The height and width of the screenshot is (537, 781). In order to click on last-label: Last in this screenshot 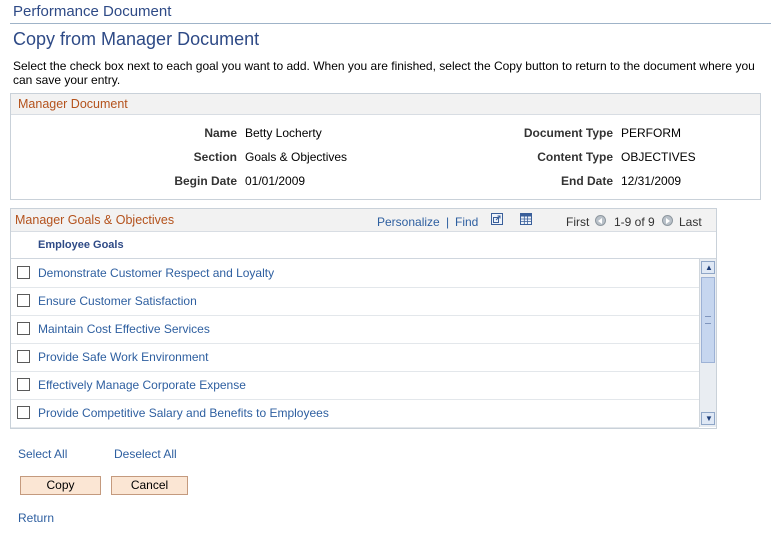, I will do `click(690, 222)`.